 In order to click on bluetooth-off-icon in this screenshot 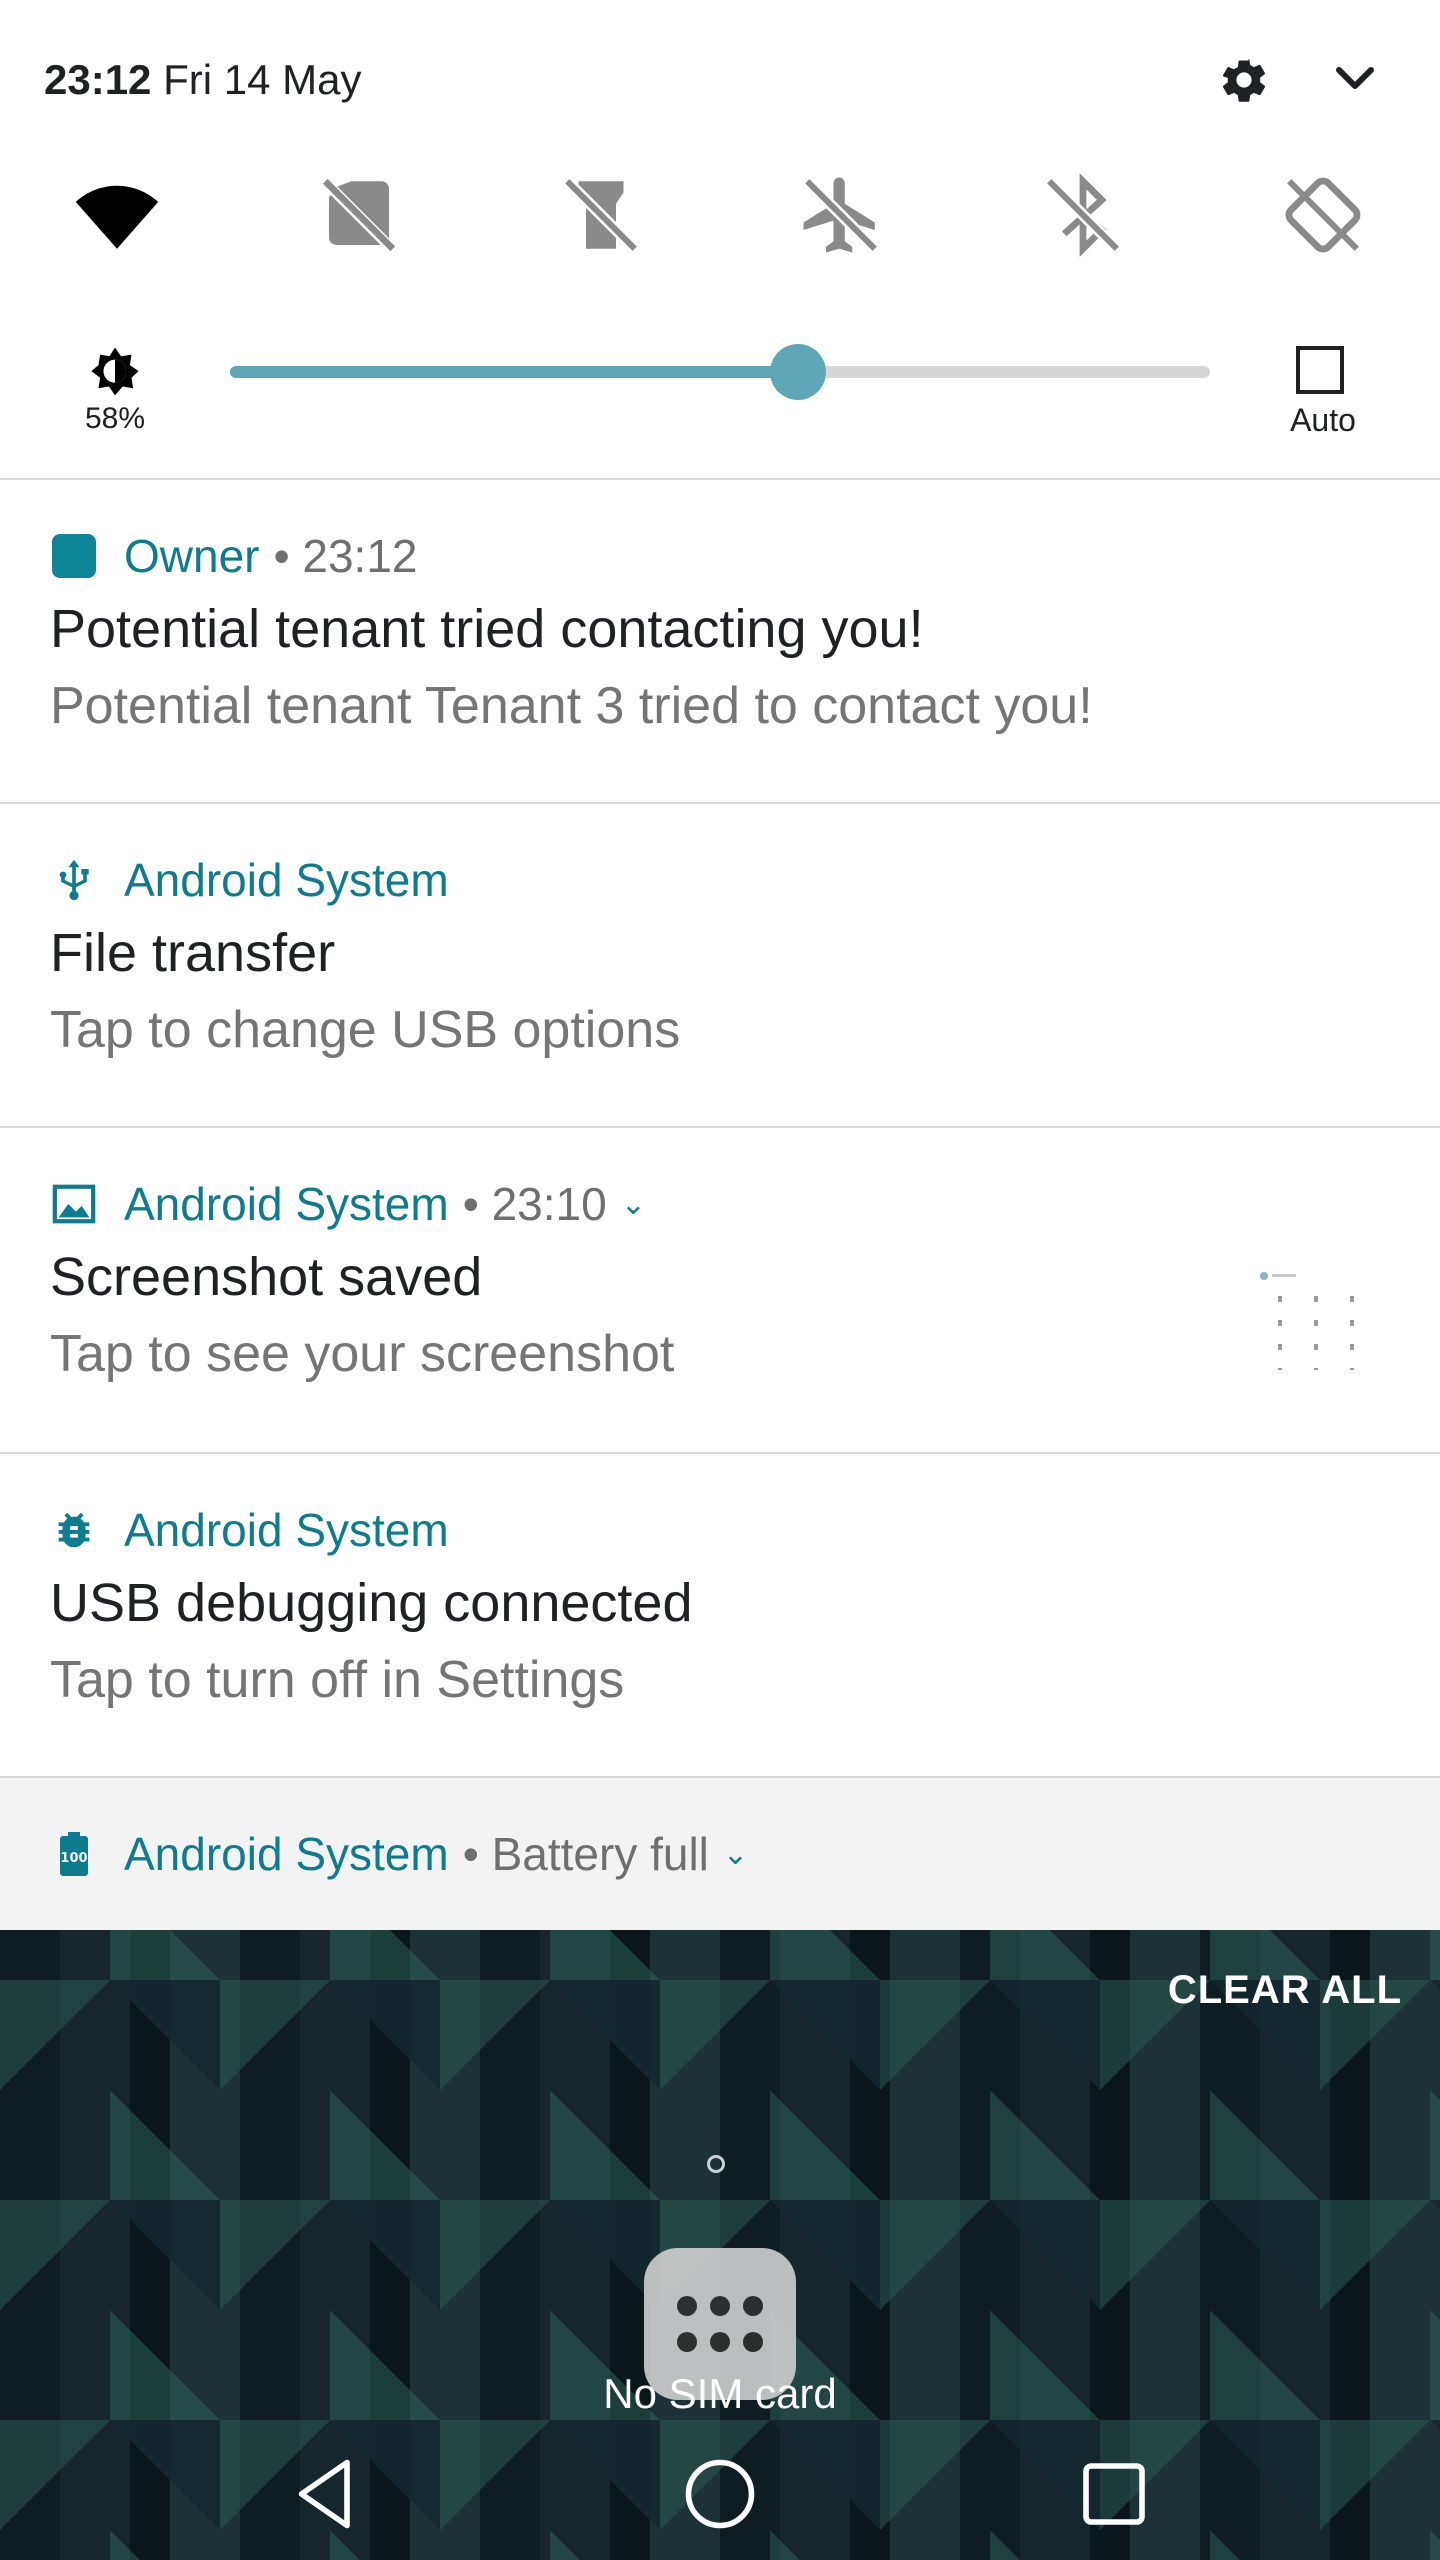, I will do `click(1083, 215)`.